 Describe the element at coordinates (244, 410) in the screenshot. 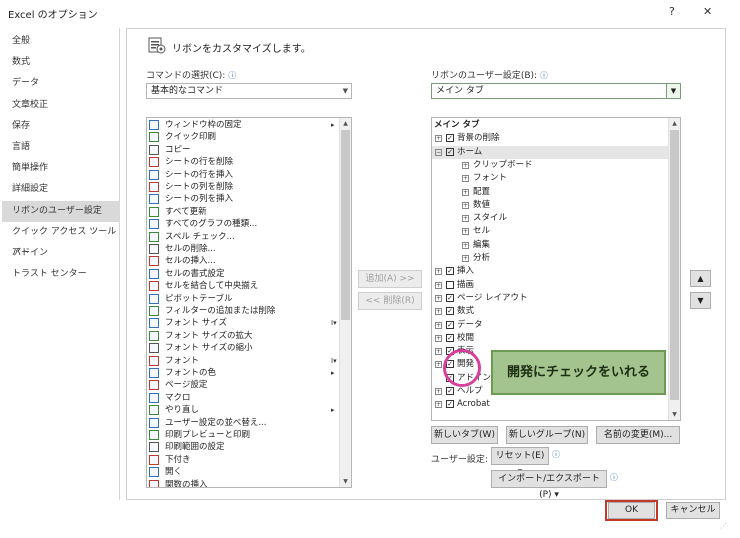

I see `command-item: やり直し ▸` at that location.